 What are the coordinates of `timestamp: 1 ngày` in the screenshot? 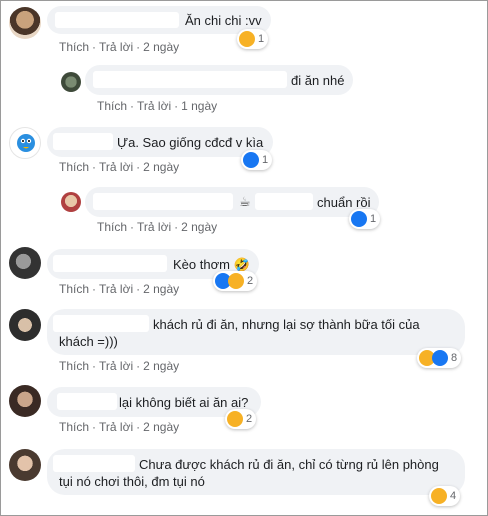 It's located at (199, 106).